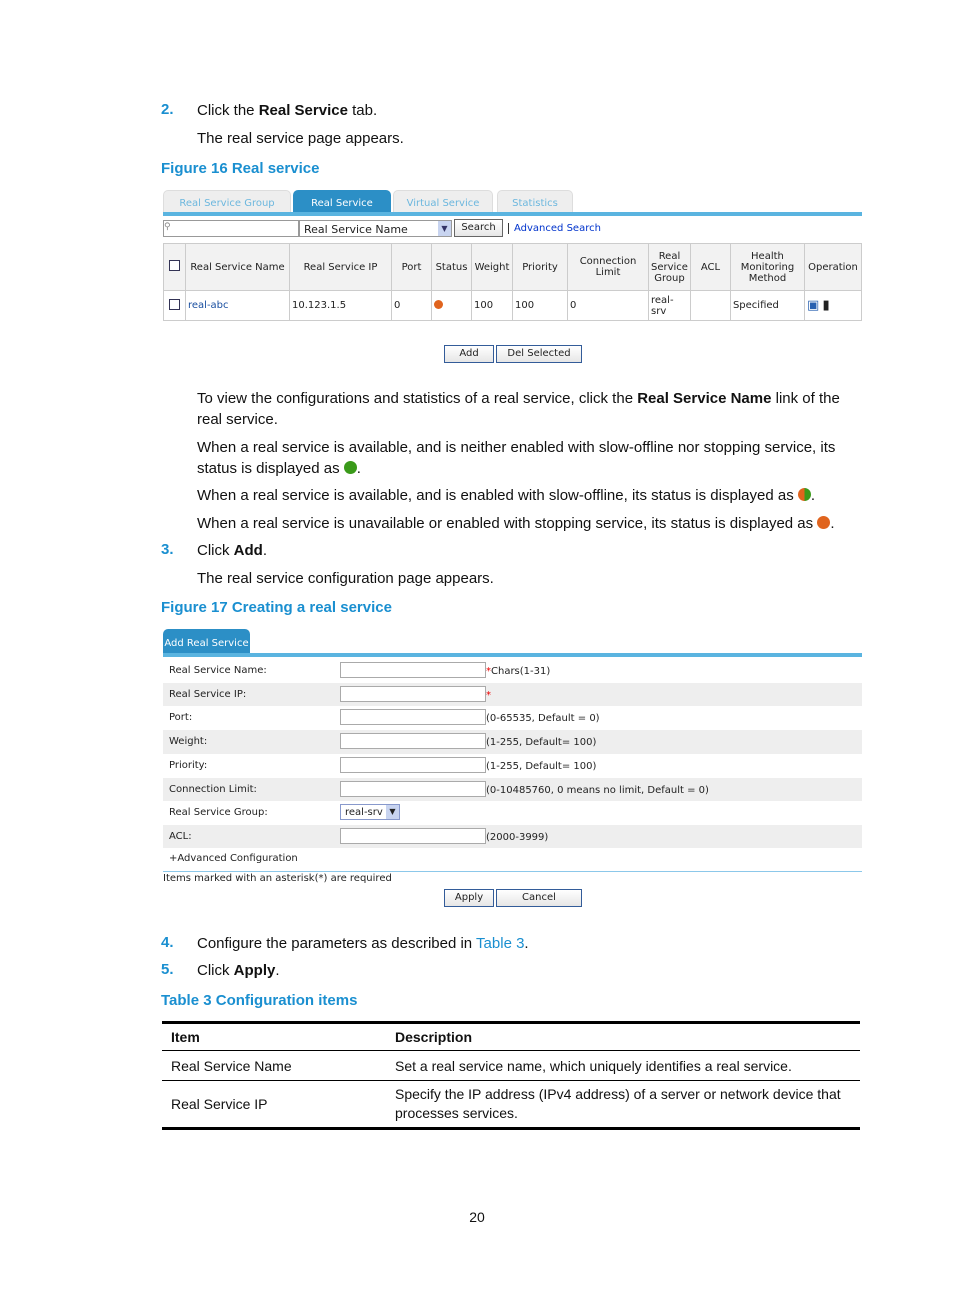 The width and height of the screenshot is (954, 1296). Describe the element at coordinates (232, 550) in the screenshot. I see `step-text: Click Add.` at that location.